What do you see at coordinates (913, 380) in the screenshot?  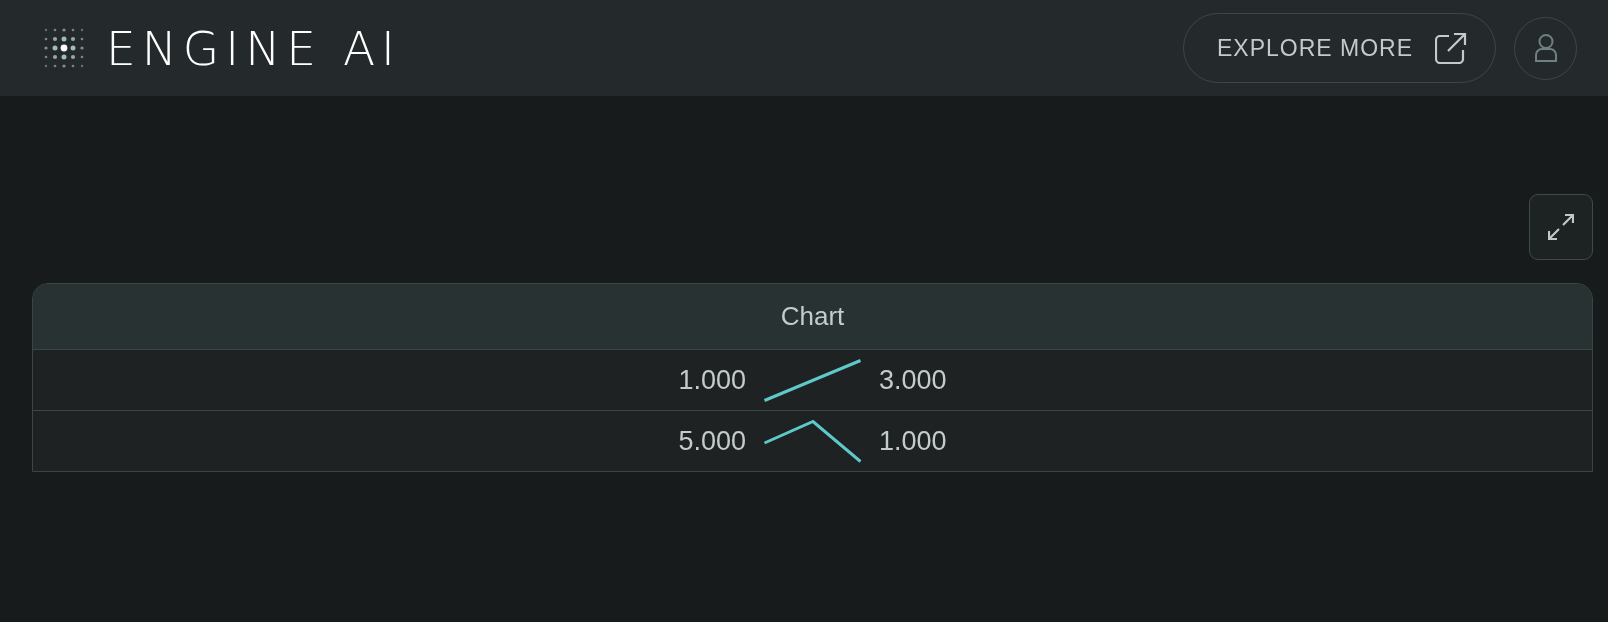 I see `end-value: 3.000` at bounding box center [913, 380].